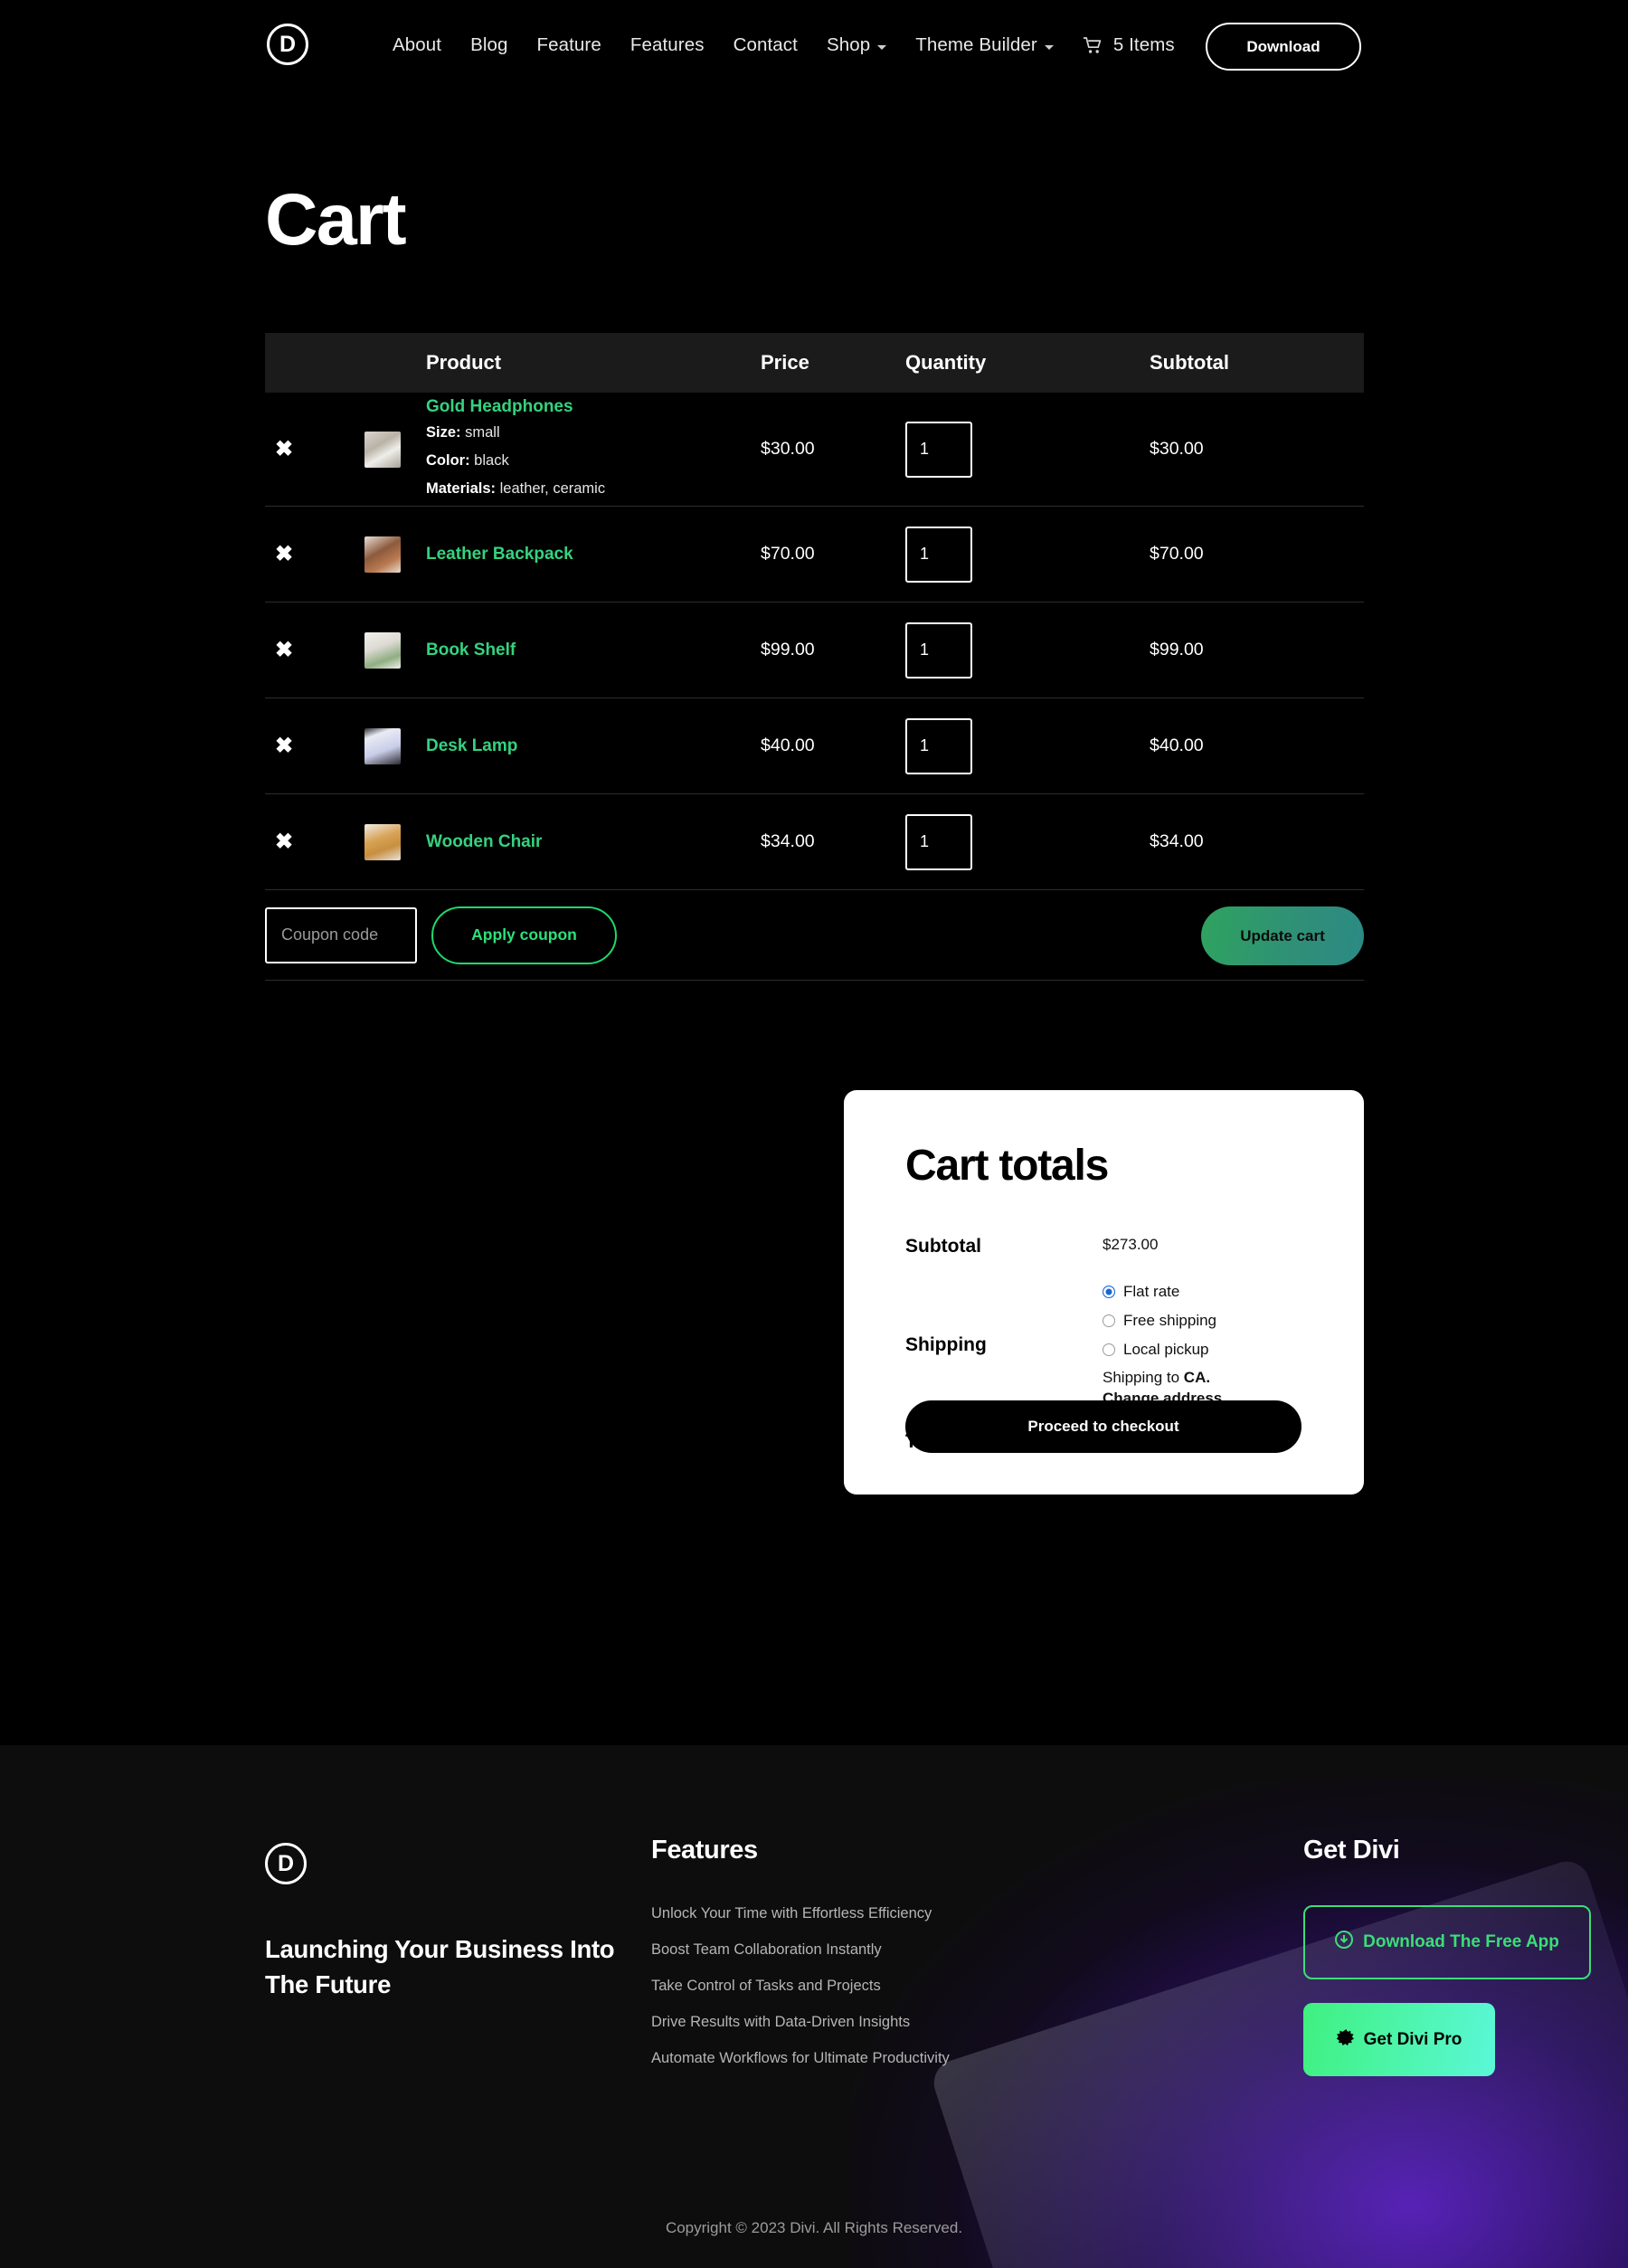  I want to click on site-logo: D, so click(287, 44).